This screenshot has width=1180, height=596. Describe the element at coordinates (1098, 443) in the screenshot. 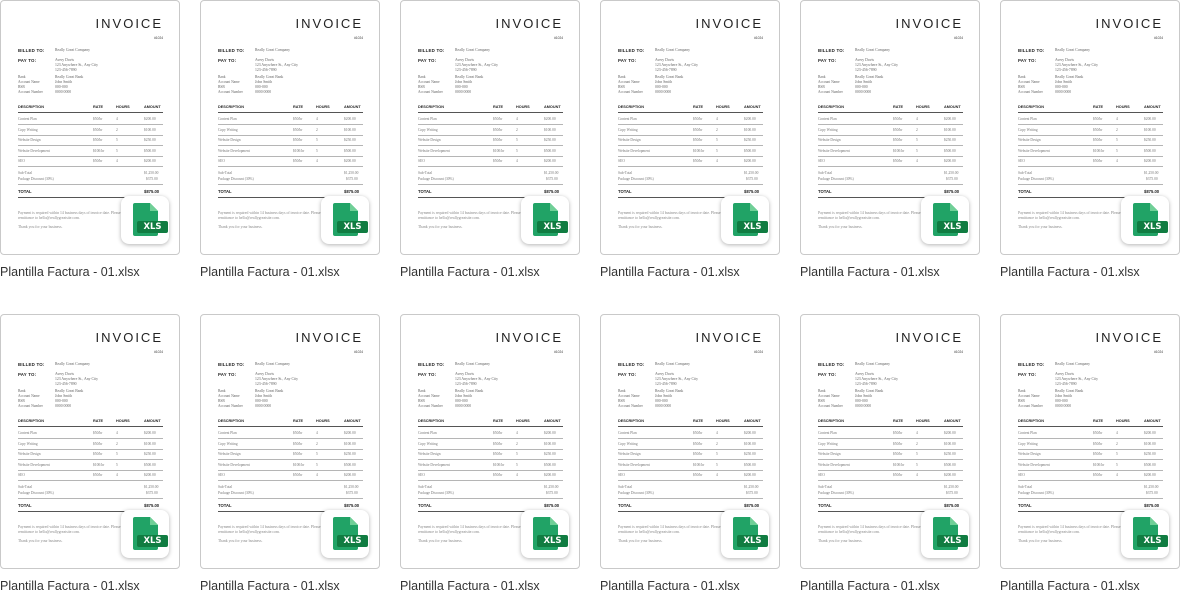

I see `table-cell: $50/hr` at that location.